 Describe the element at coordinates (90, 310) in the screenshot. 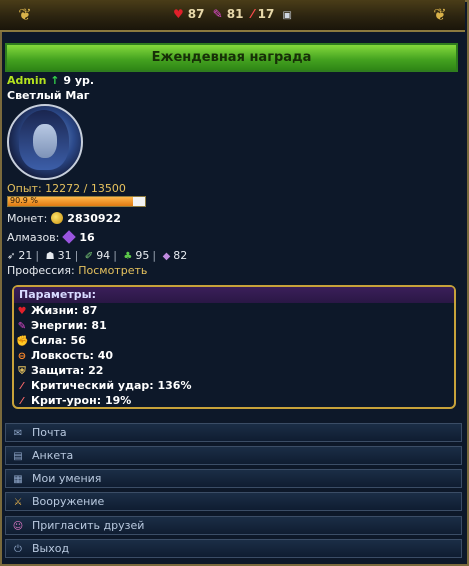

I see `param-value: 87` at that location.